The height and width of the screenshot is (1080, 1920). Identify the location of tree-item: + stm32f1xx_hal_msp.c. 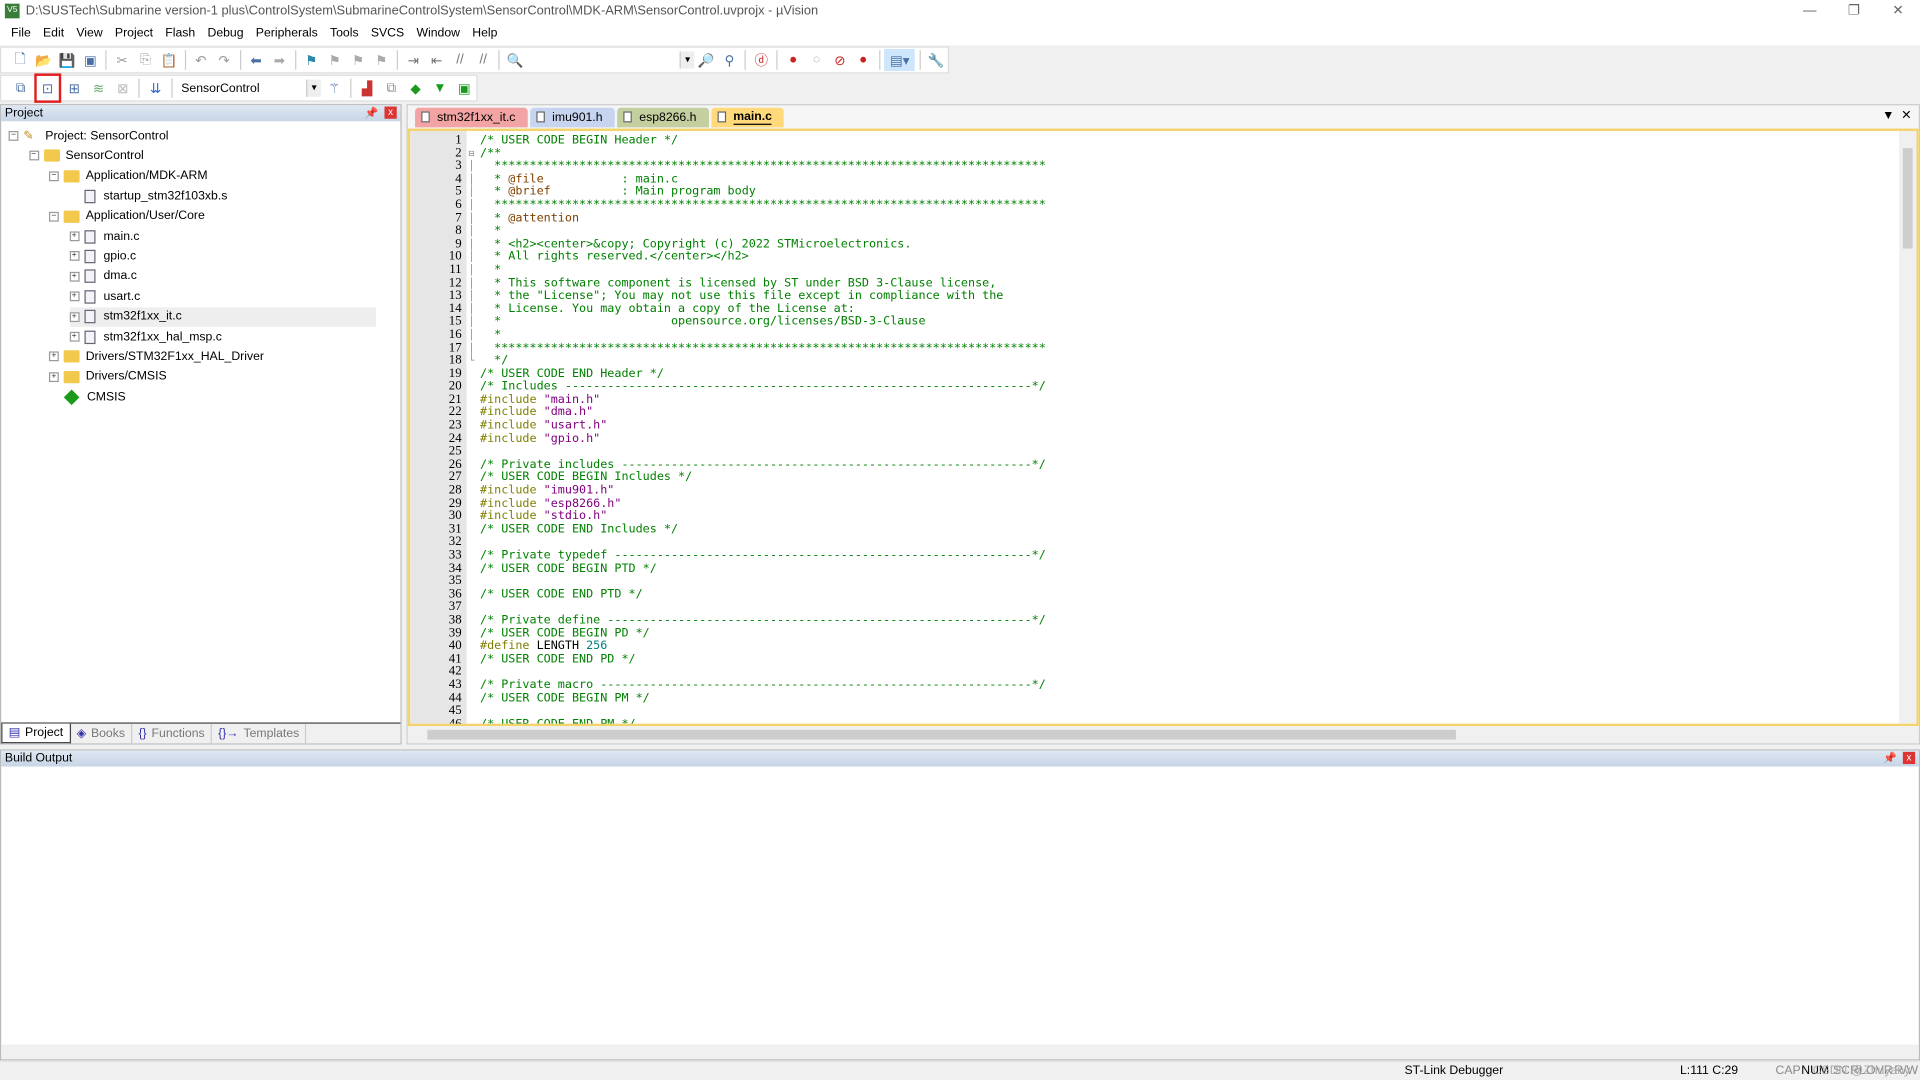
(145, 337).